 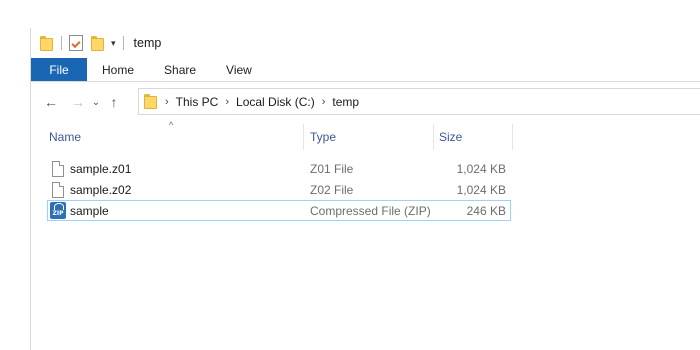 I want to click on breadcrumb-this-pc: This PC, so click(x=197, y=102).